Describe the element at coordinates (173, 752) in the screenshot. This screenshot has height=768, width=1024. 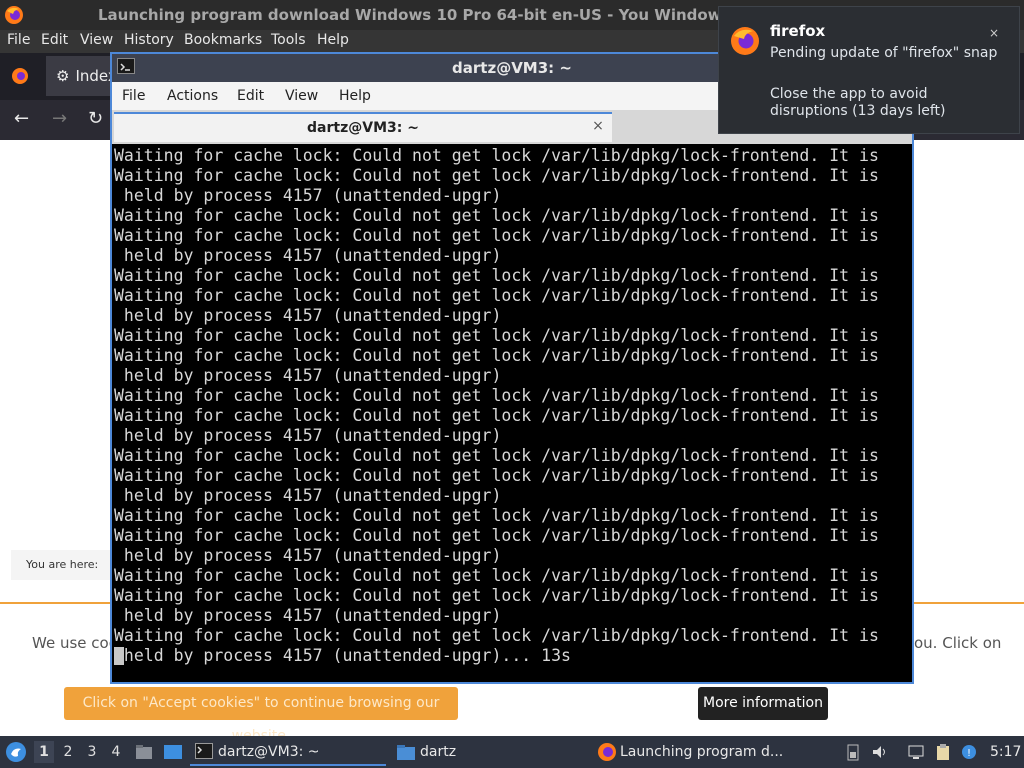
I see `show-desktop-icon` at that location.